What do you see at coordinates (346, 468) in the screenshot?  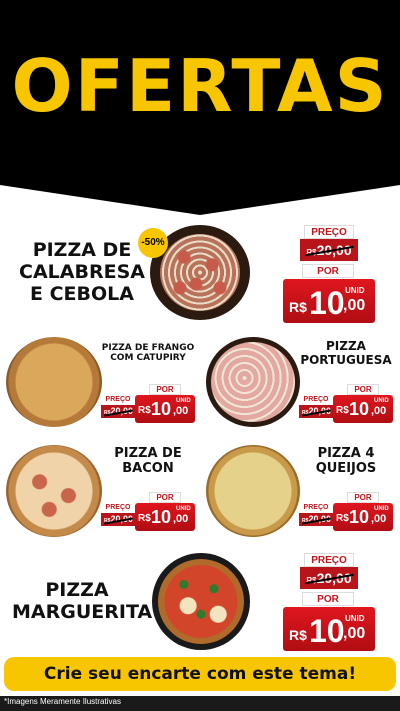 I see `product-name-line: QUEIJOS` at bounding box center [346, 468].